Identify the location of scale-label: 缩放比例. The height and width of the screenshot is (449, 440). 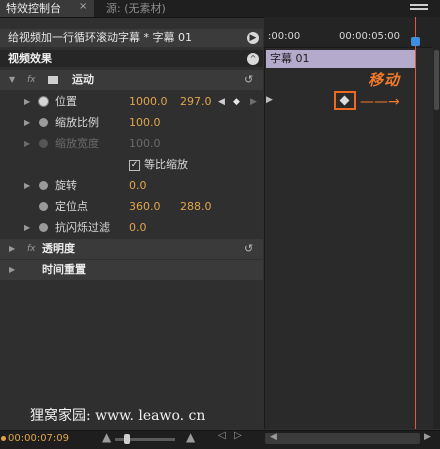
(77, 122).